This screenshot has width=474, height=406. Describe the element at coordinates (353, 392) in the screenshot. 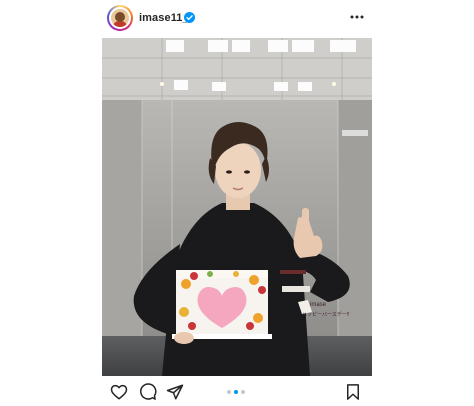

I see `bookmark-icon` at that location.